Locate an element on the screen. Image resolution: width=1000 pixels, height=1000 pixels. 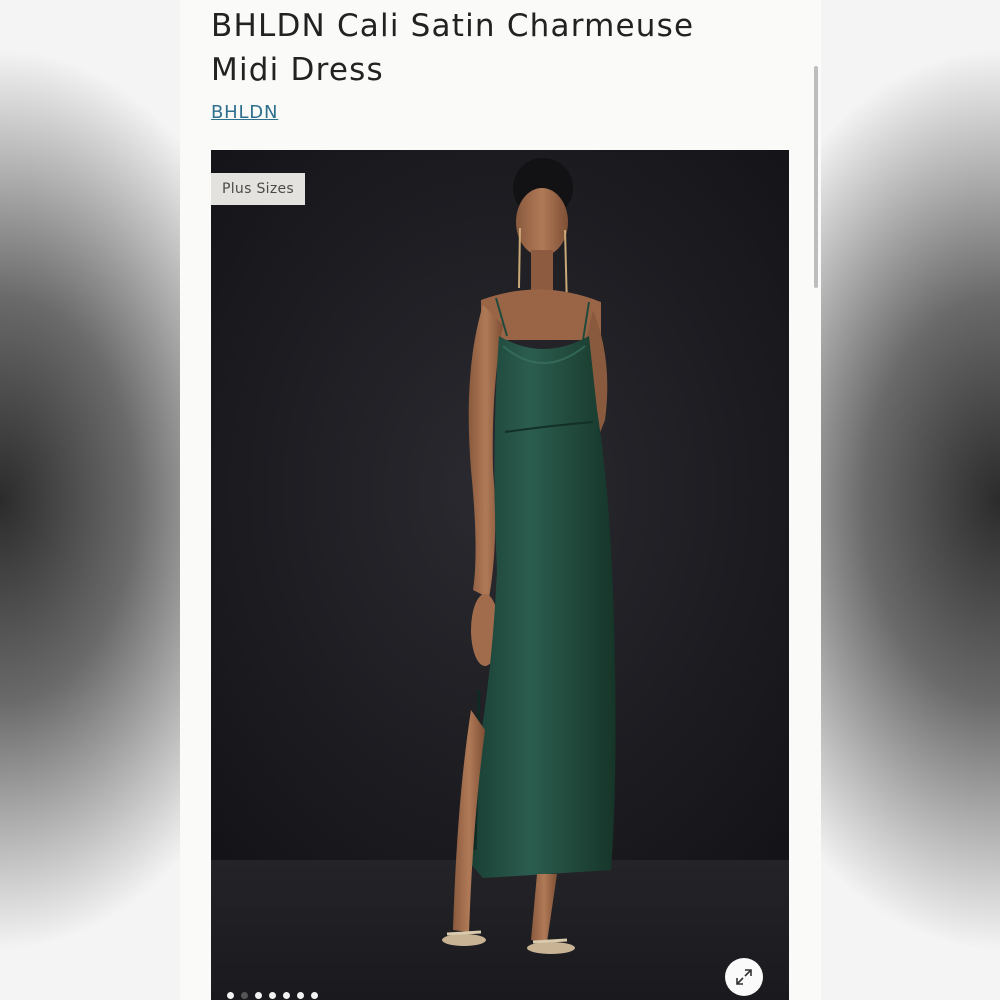
product-title: BHLDN Cali Satin Charmeuse Midi Dress is located at coordinates (453, 48).